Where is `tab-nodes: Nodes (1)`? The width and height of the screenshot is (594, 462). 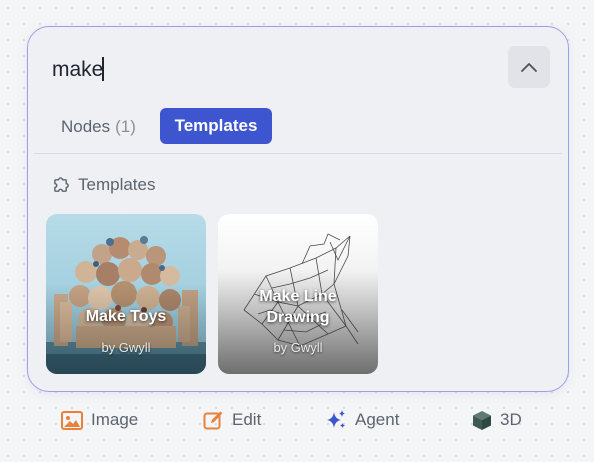
tab-nodes: Nodes (1) is located at coordinates (98, 127).